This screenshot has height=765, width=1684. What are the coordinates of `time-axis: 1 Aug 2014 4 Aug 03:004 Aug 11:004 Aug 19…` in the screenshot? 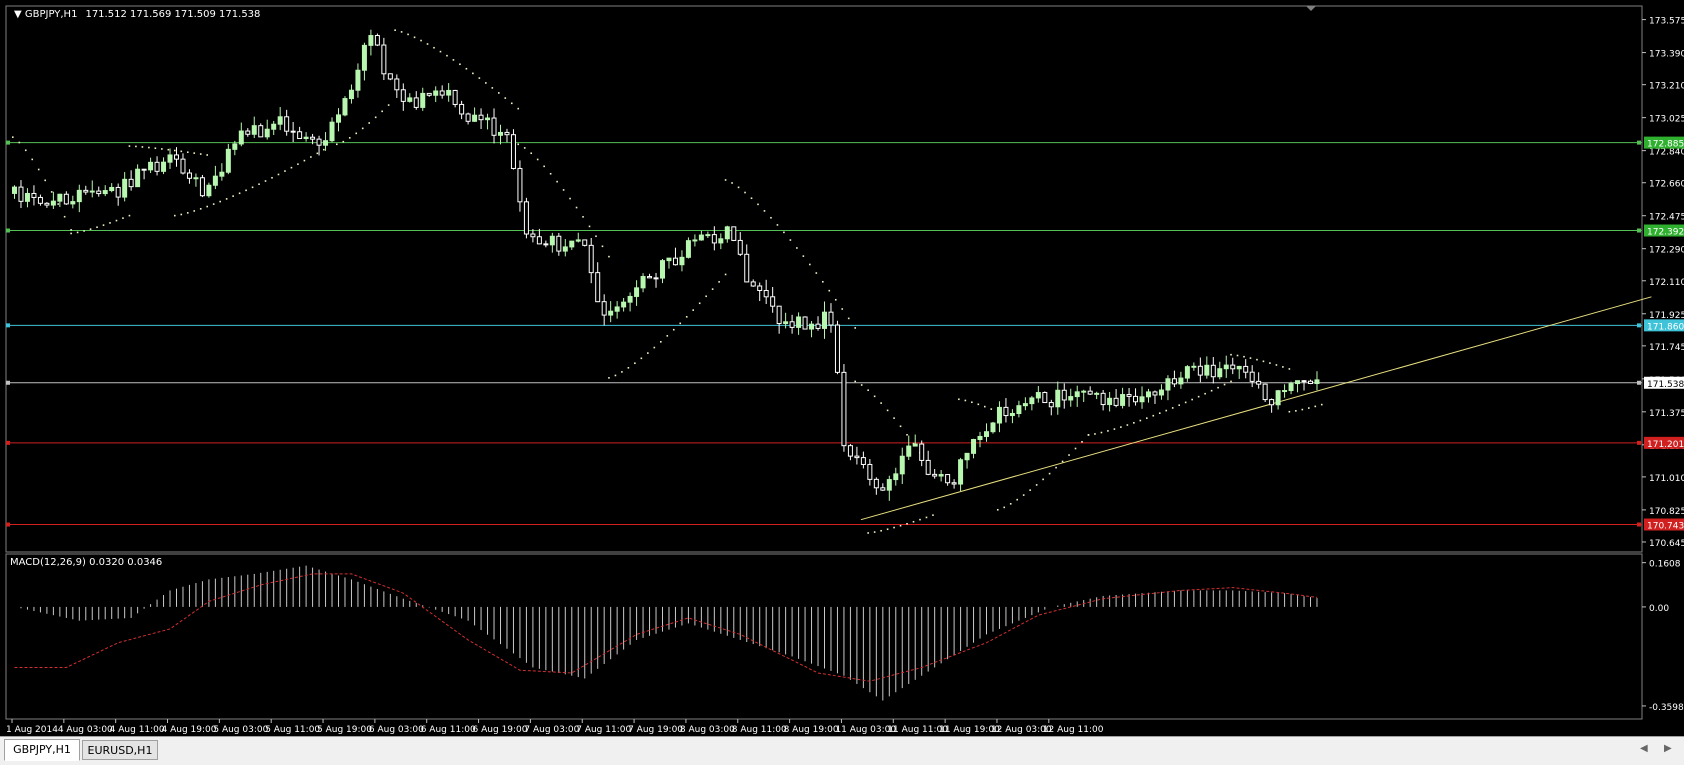 It's located at (555, 727).